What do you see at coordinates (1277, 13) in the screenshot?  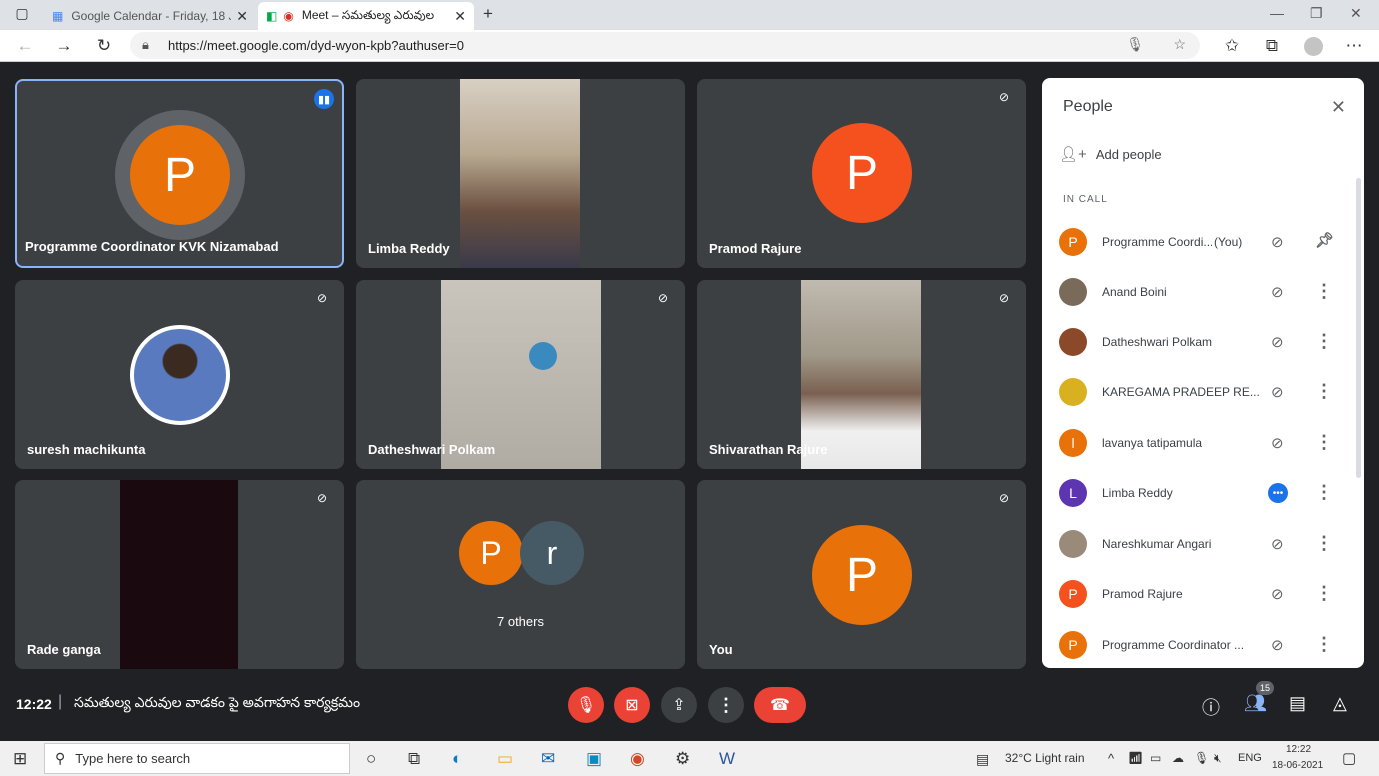 I see `minimize-icon: —` at bounding box center [1277, 13].